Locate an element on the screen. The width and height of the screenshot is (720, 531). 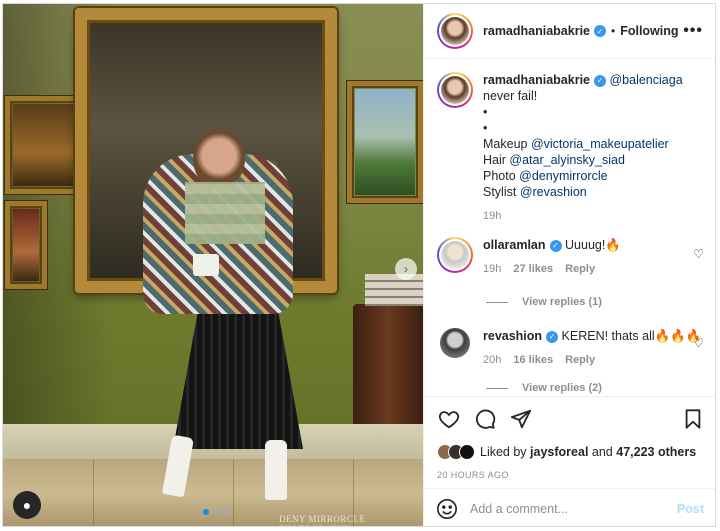
credit-makeup: Makeup @victoria_makeupatelier is located at coordinates (576, 144).